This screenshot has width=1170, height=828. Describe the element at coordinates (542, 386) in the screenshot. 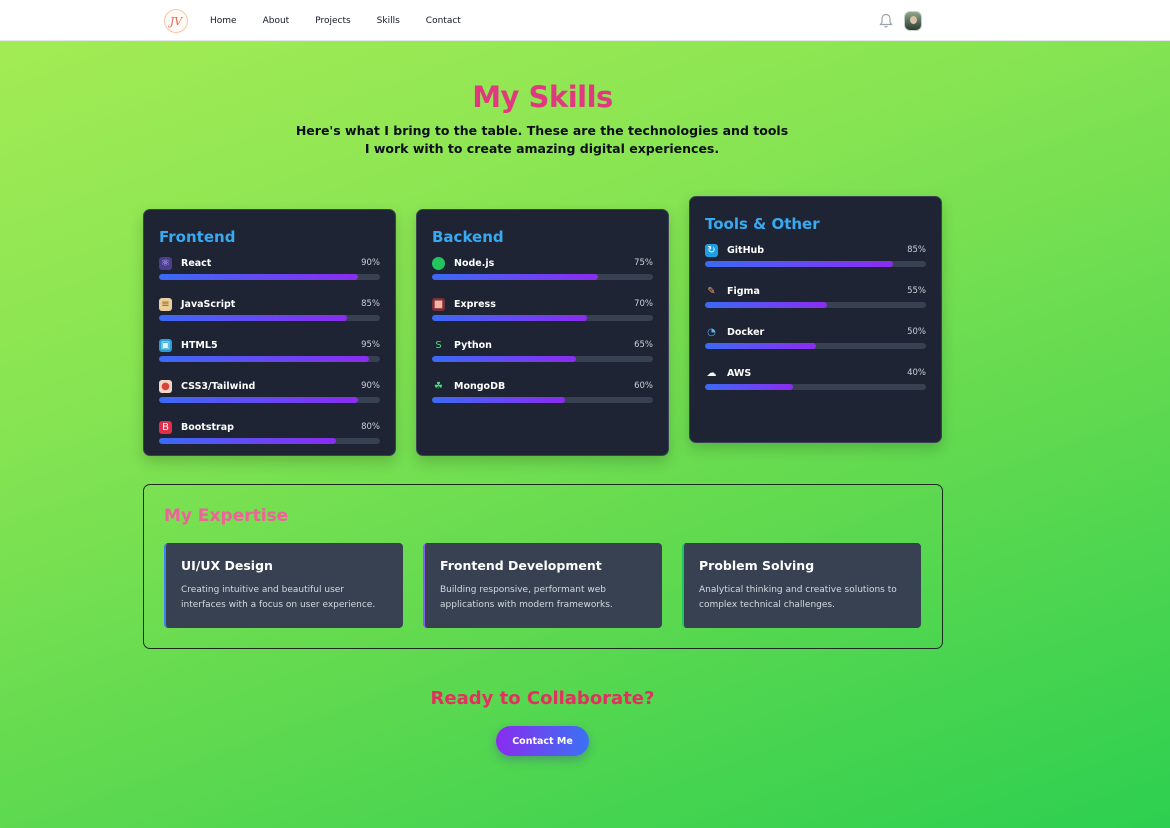

I see `skill-row: ☘ MongoDB 60%` at that location.